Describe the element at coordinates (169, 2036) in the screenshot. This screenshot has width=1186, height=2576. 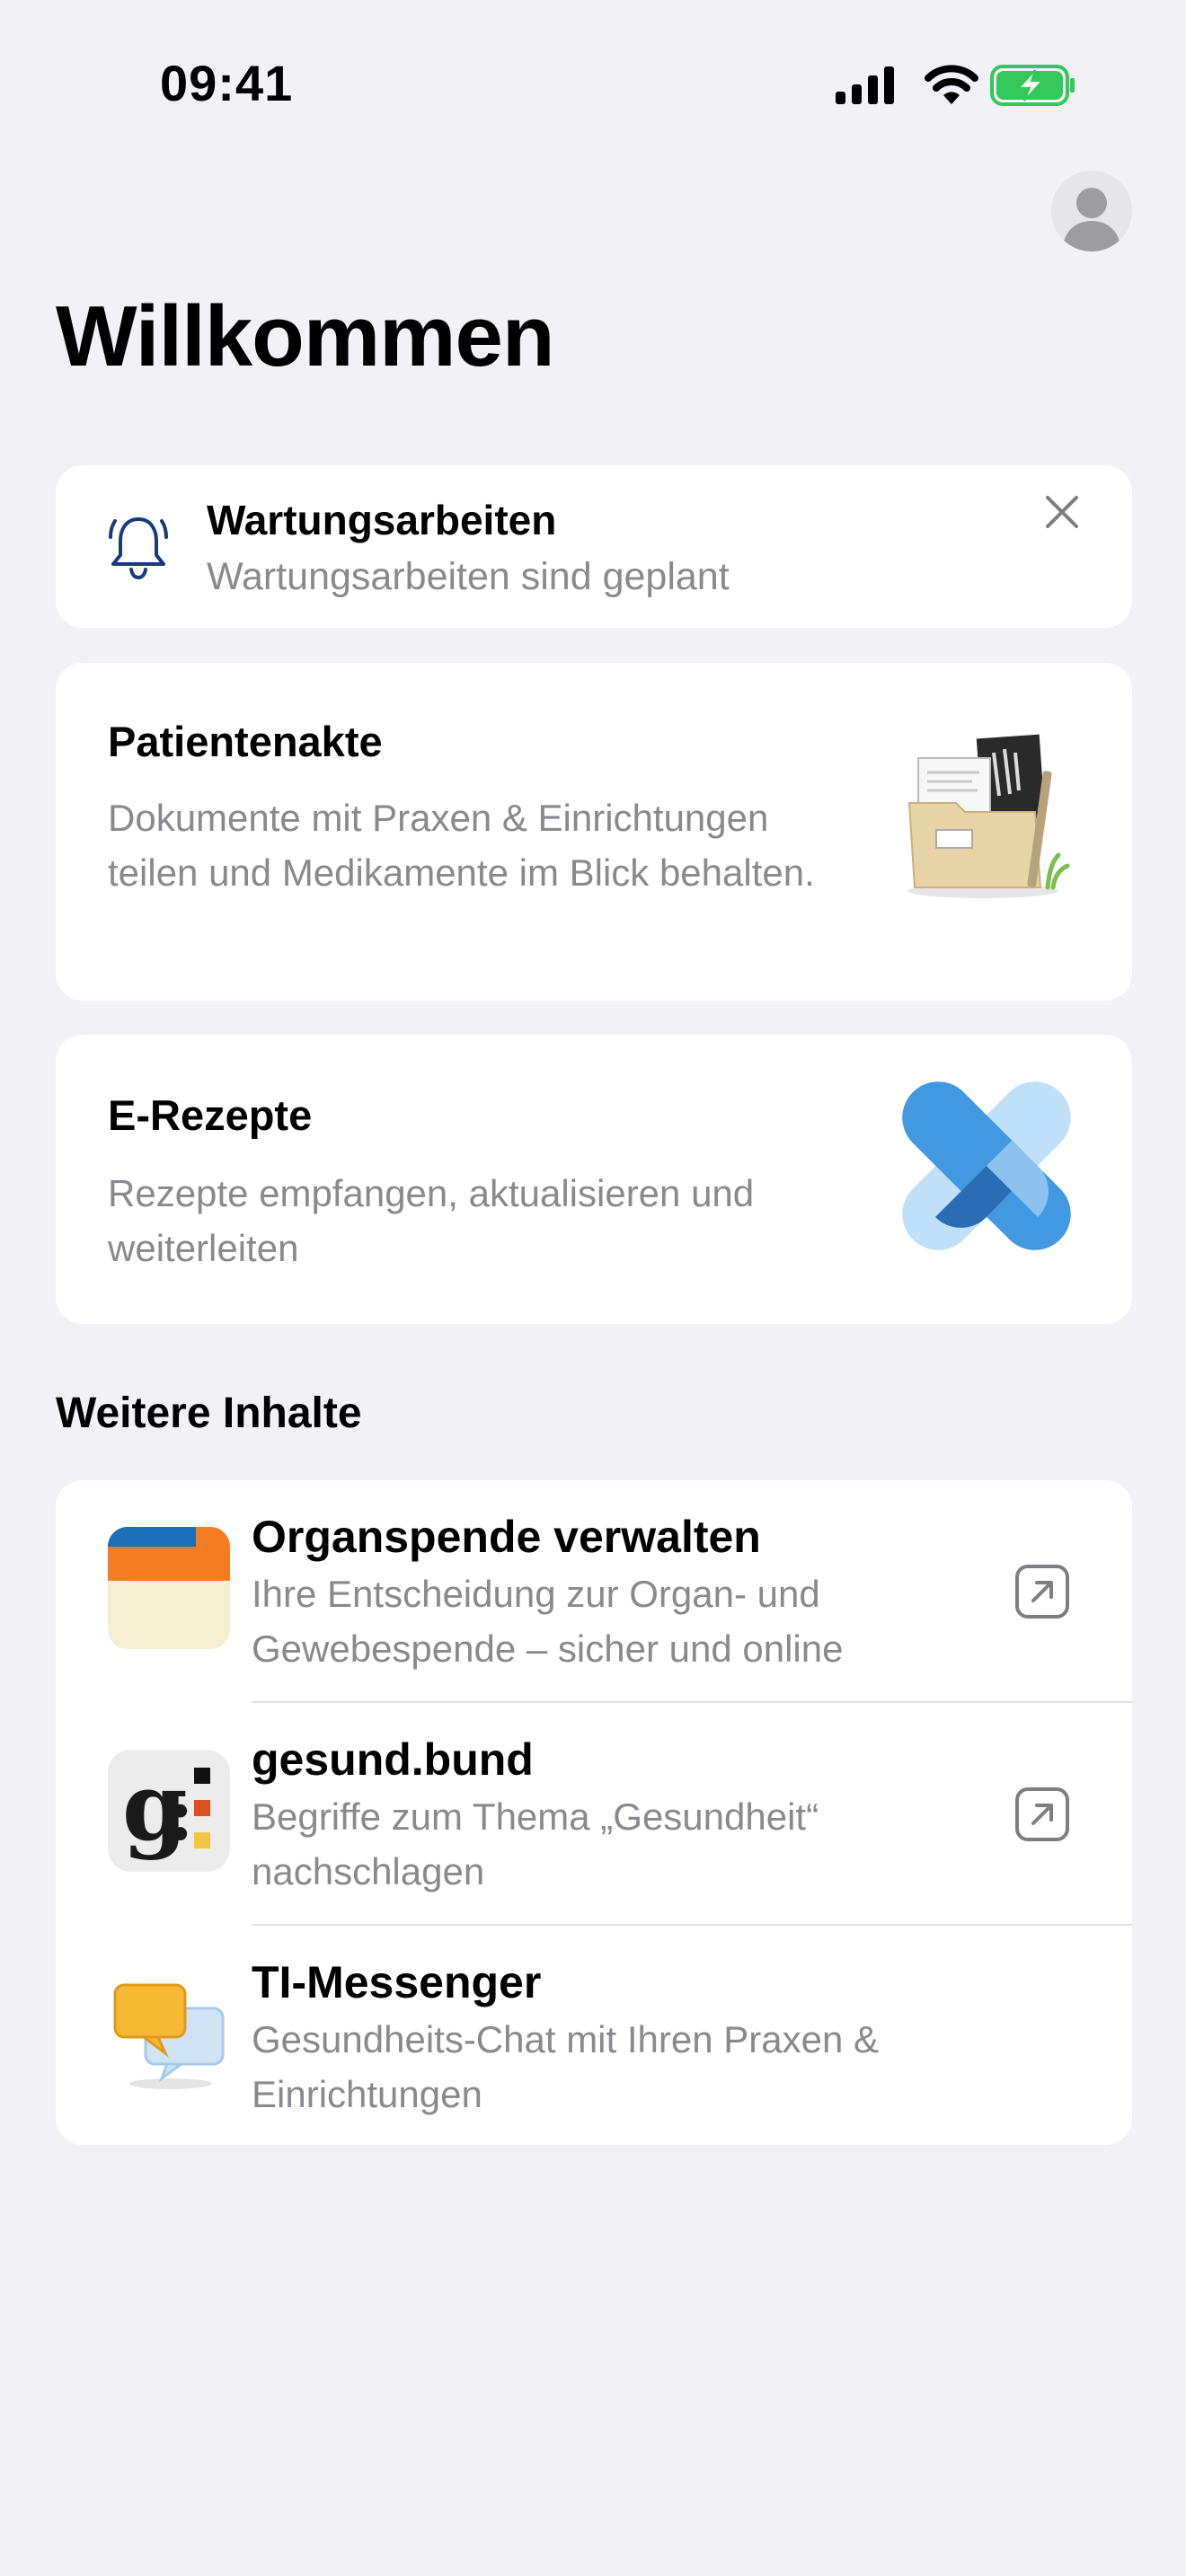
I see `chat-bubbles-icon` at that location.